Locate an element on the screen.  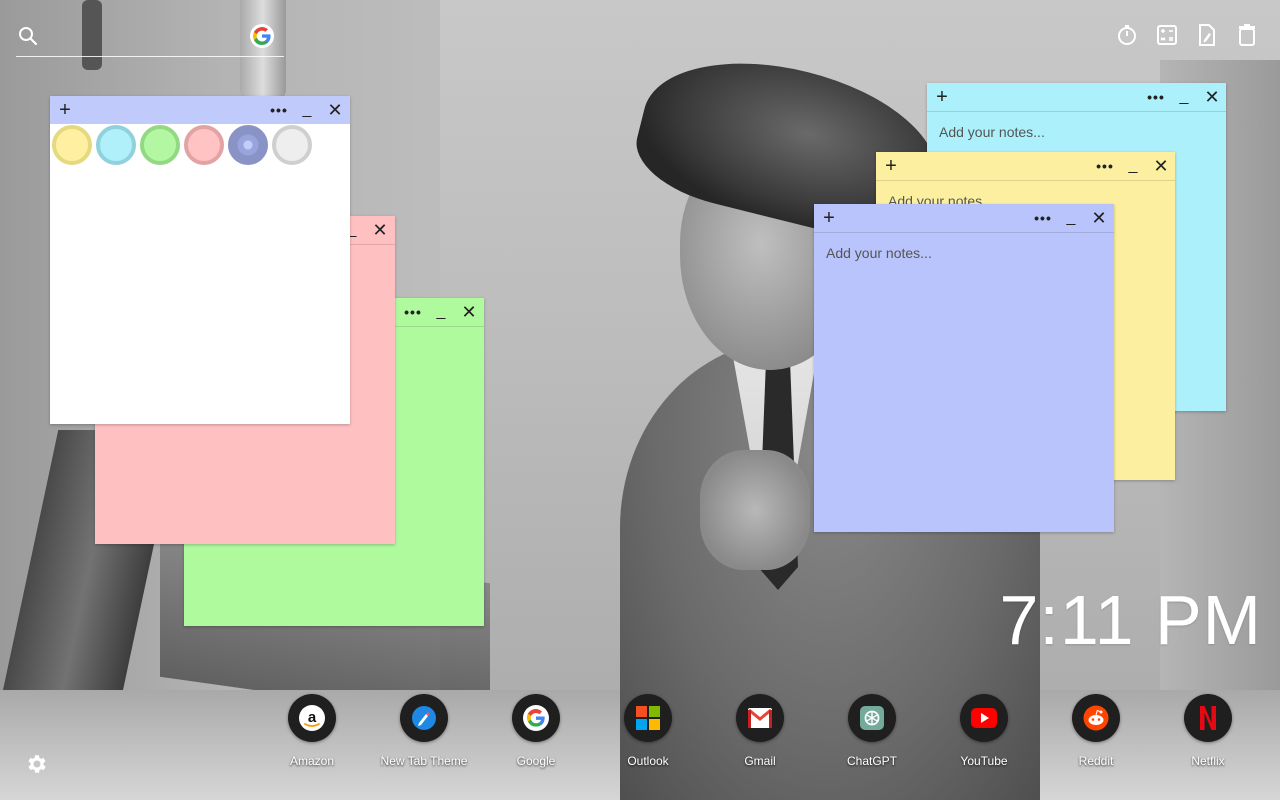
search-bar is located at coordinates (150, 39).